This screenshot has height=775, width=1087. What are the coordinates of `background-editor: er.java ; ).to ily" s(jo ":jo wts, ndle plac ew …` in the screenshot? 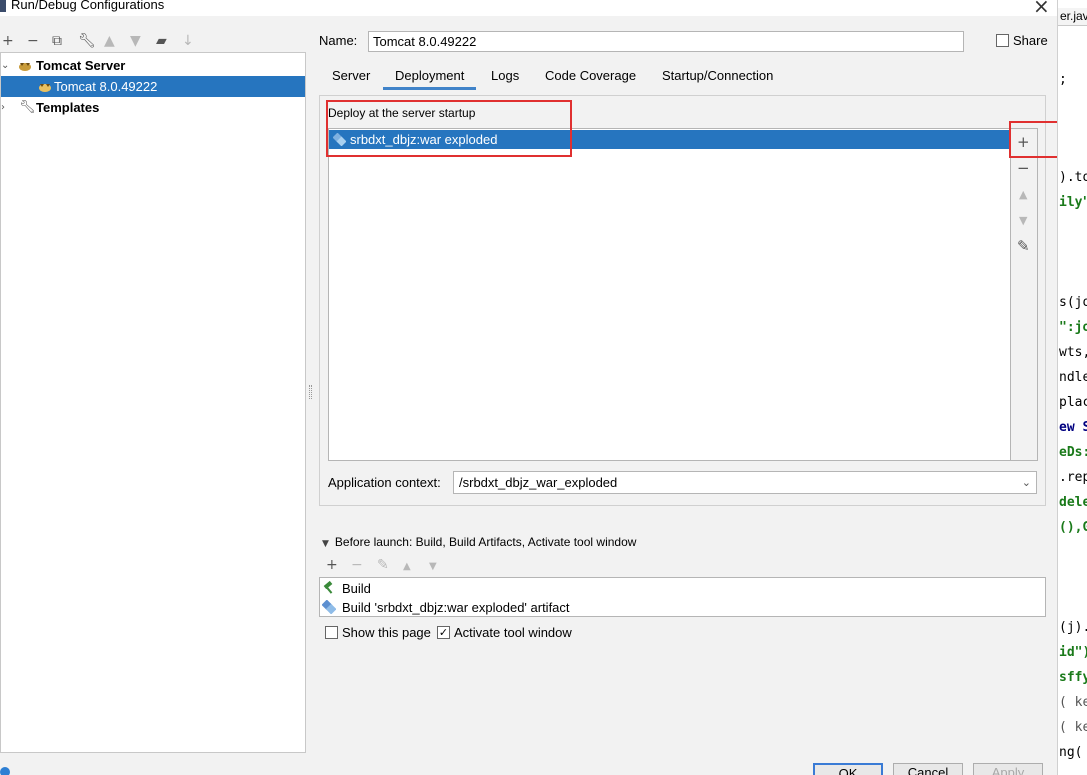 It's located at (1072, 387).